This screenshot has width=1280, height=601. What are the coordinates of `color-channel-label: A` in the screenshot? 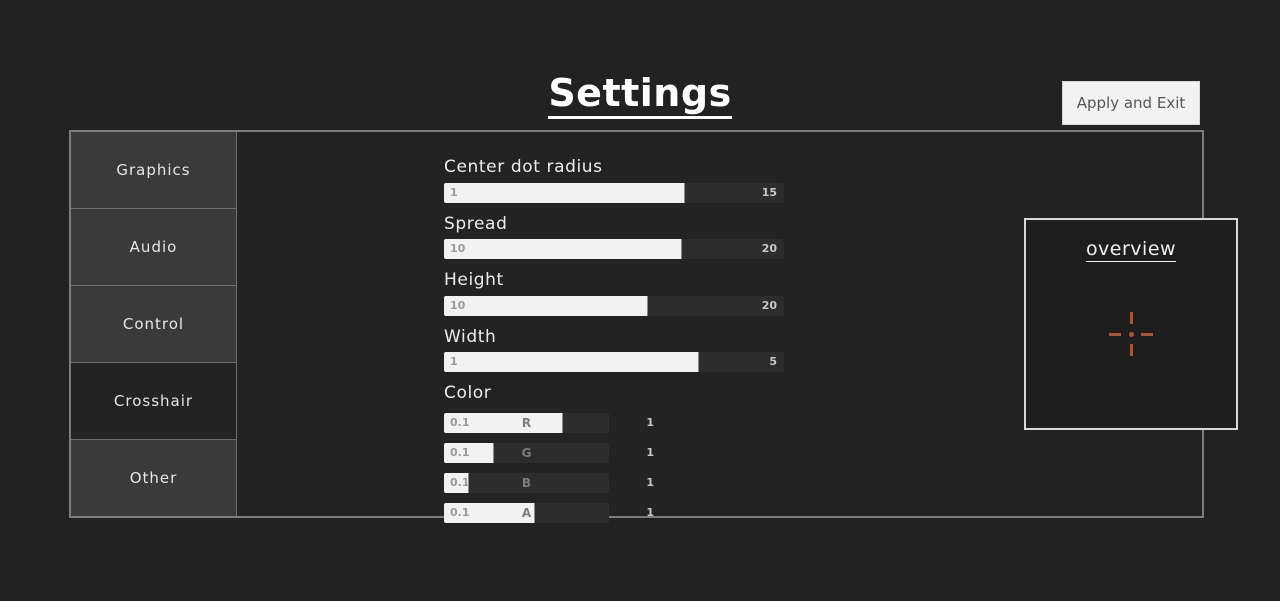 It's located at (526, 512).